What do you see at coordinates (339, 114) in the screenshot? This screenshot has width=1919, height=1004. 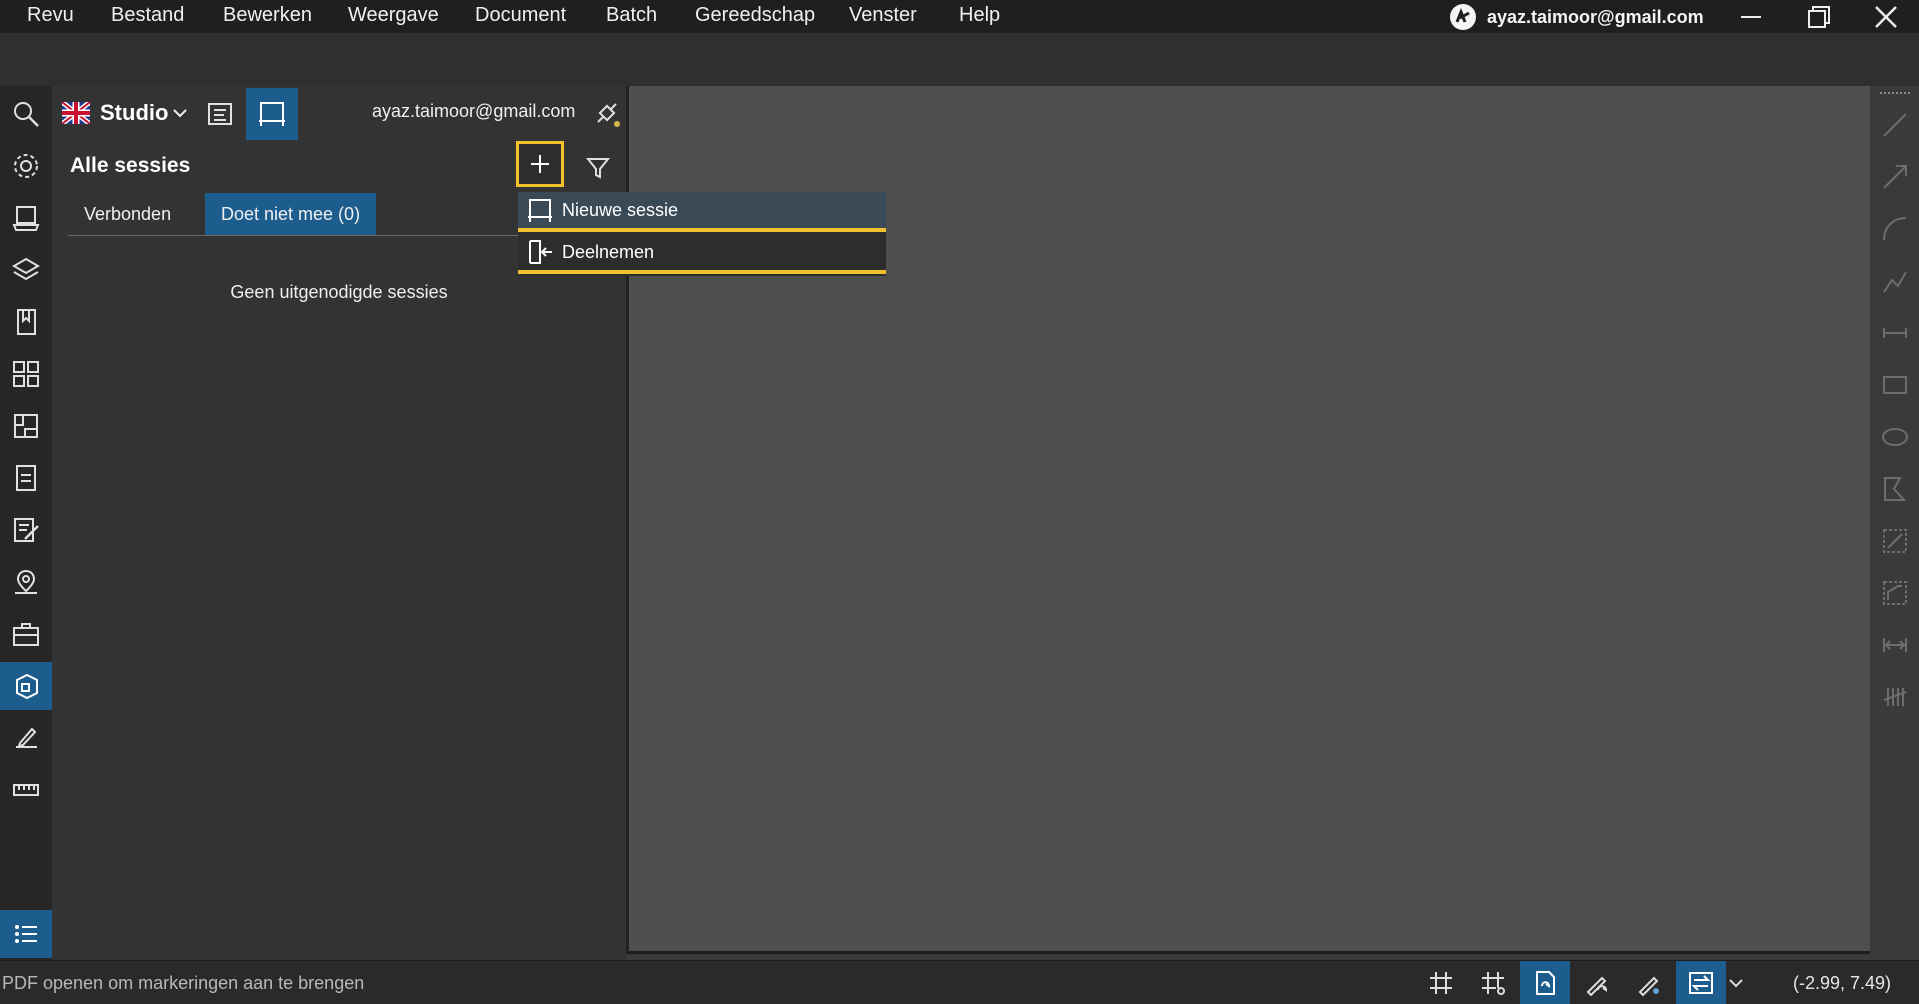 I see `panel-header: Studio ayaz.taimoor@gmail.com` at bounding box center [339, 114].